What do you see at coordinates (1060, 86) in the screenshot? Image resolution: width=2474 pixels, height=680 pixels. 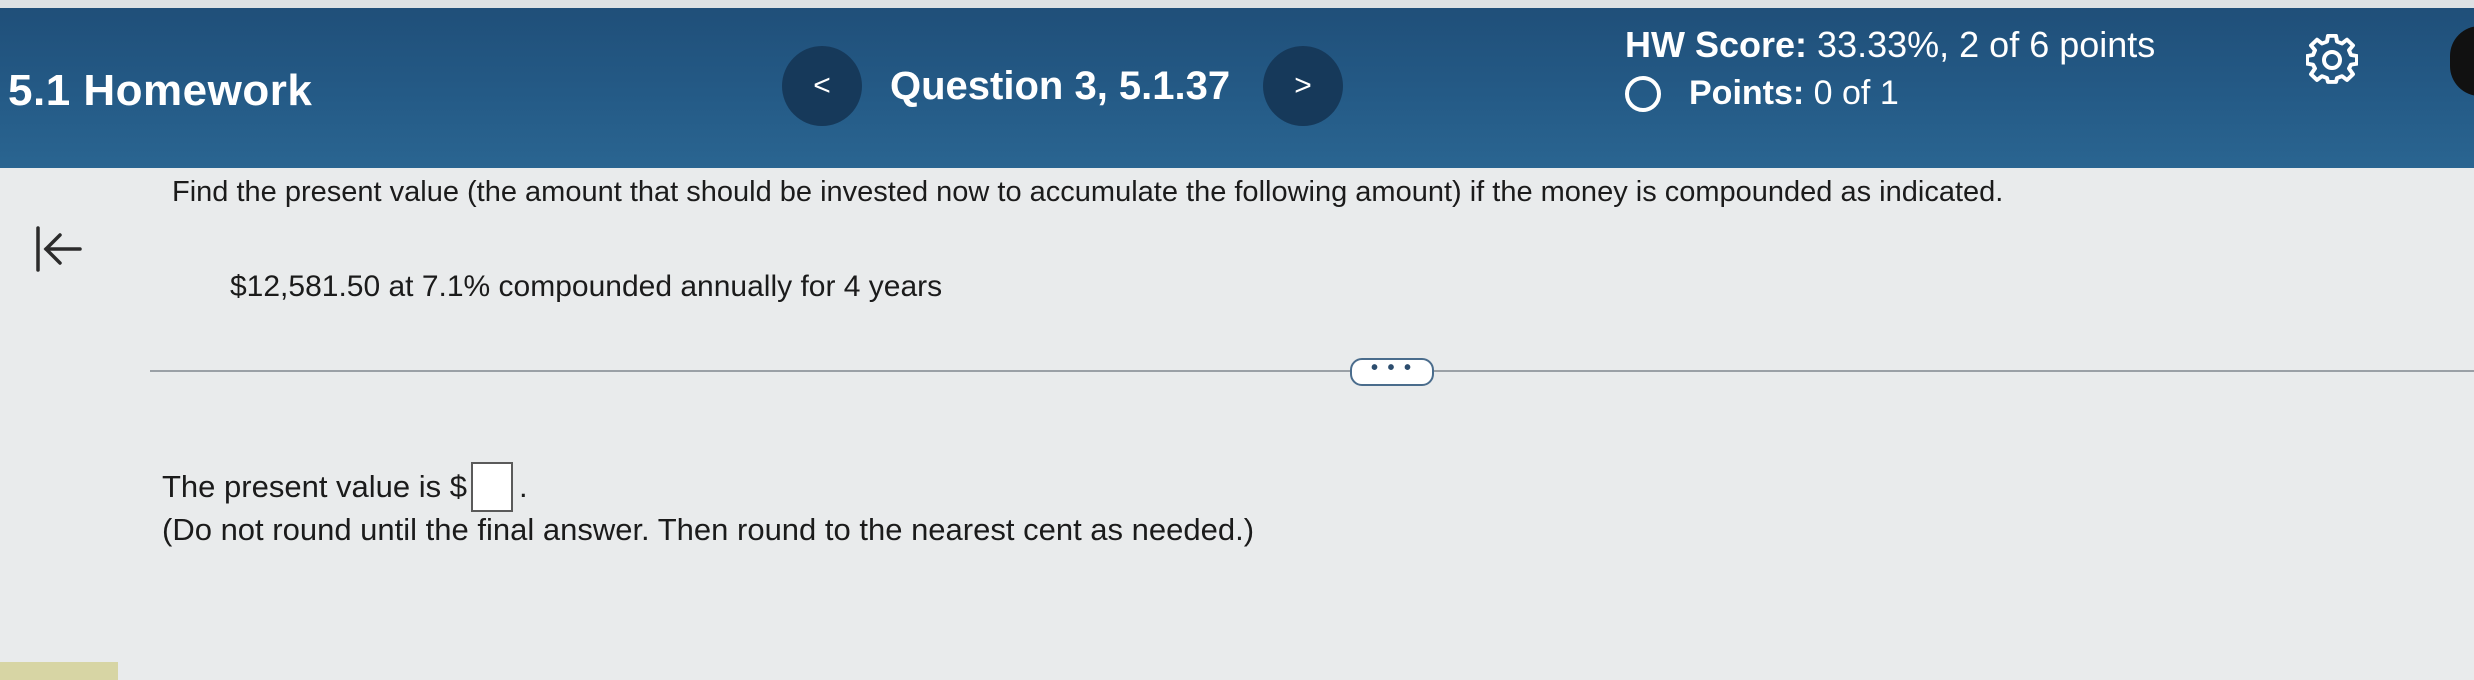 I see `question-label: Question 3, 5.1.37` at bounding box center [1060, 86].